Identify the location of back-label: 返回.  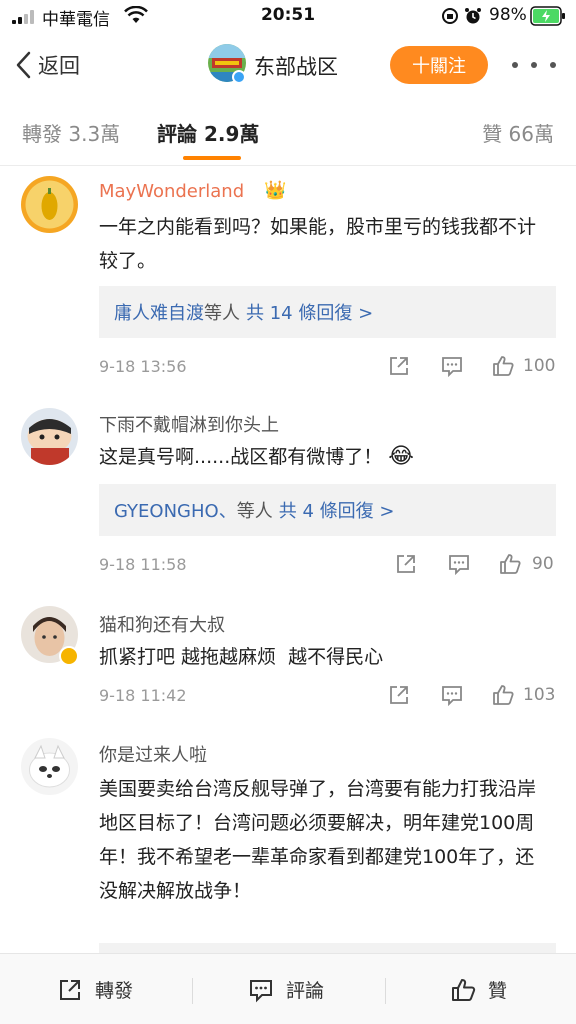
(59, 66).